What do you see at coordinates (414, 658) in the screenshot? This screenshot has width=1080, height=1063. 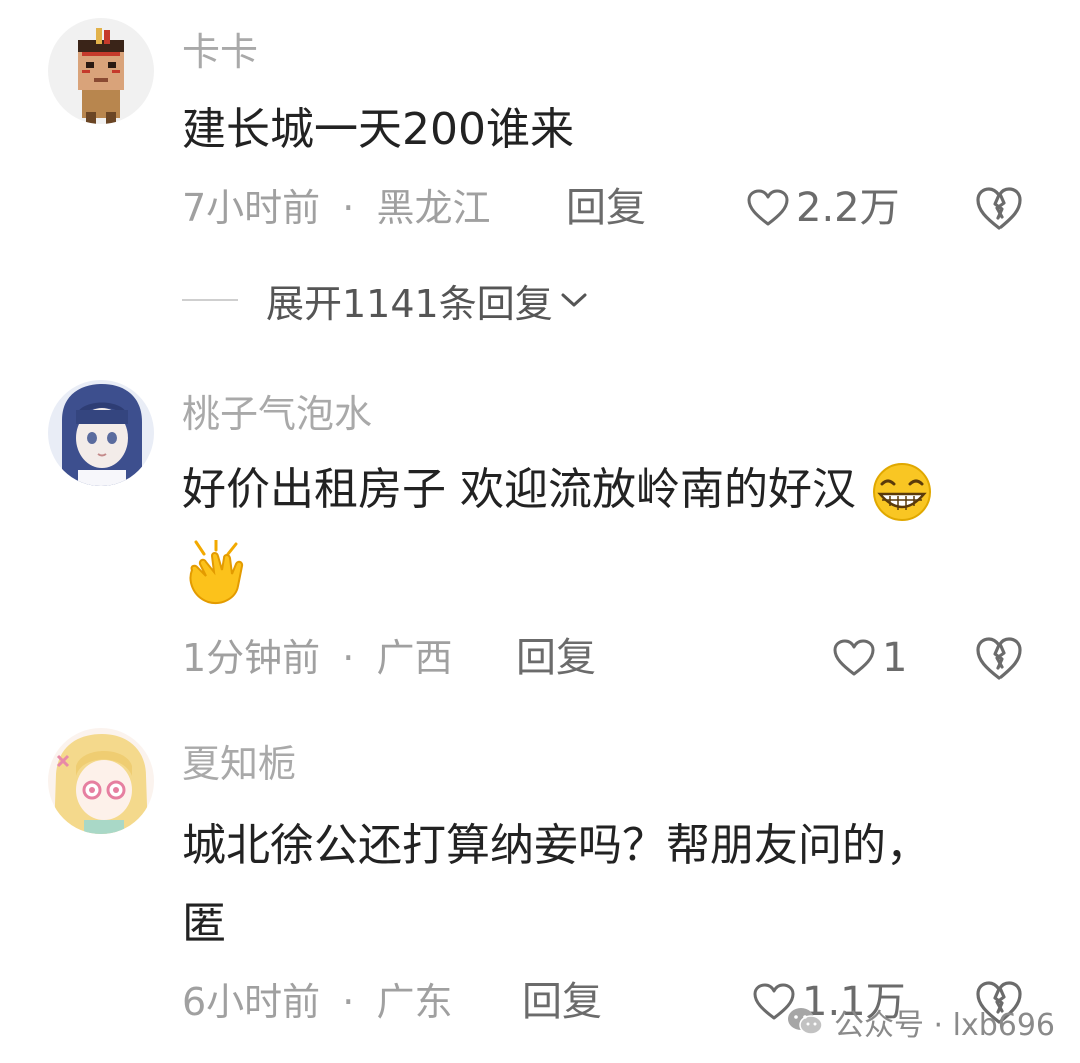 I see `location: 广西` at bounding box center [414, 658].